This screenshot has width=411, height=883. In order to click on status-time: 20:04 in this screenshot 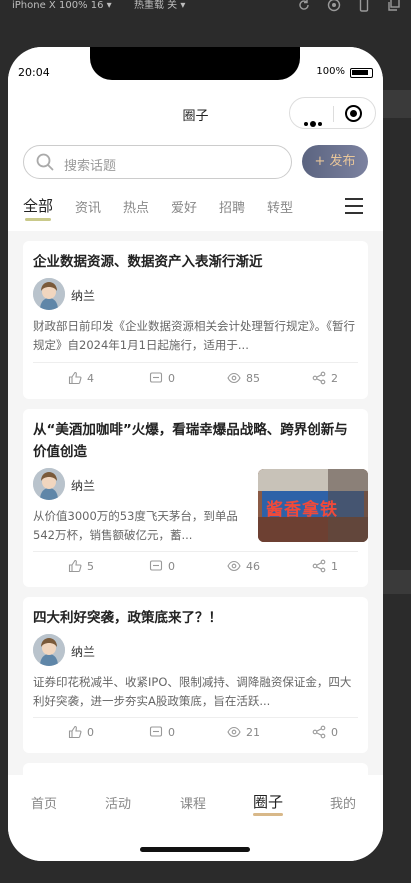, I will do `click(34, 72)`.